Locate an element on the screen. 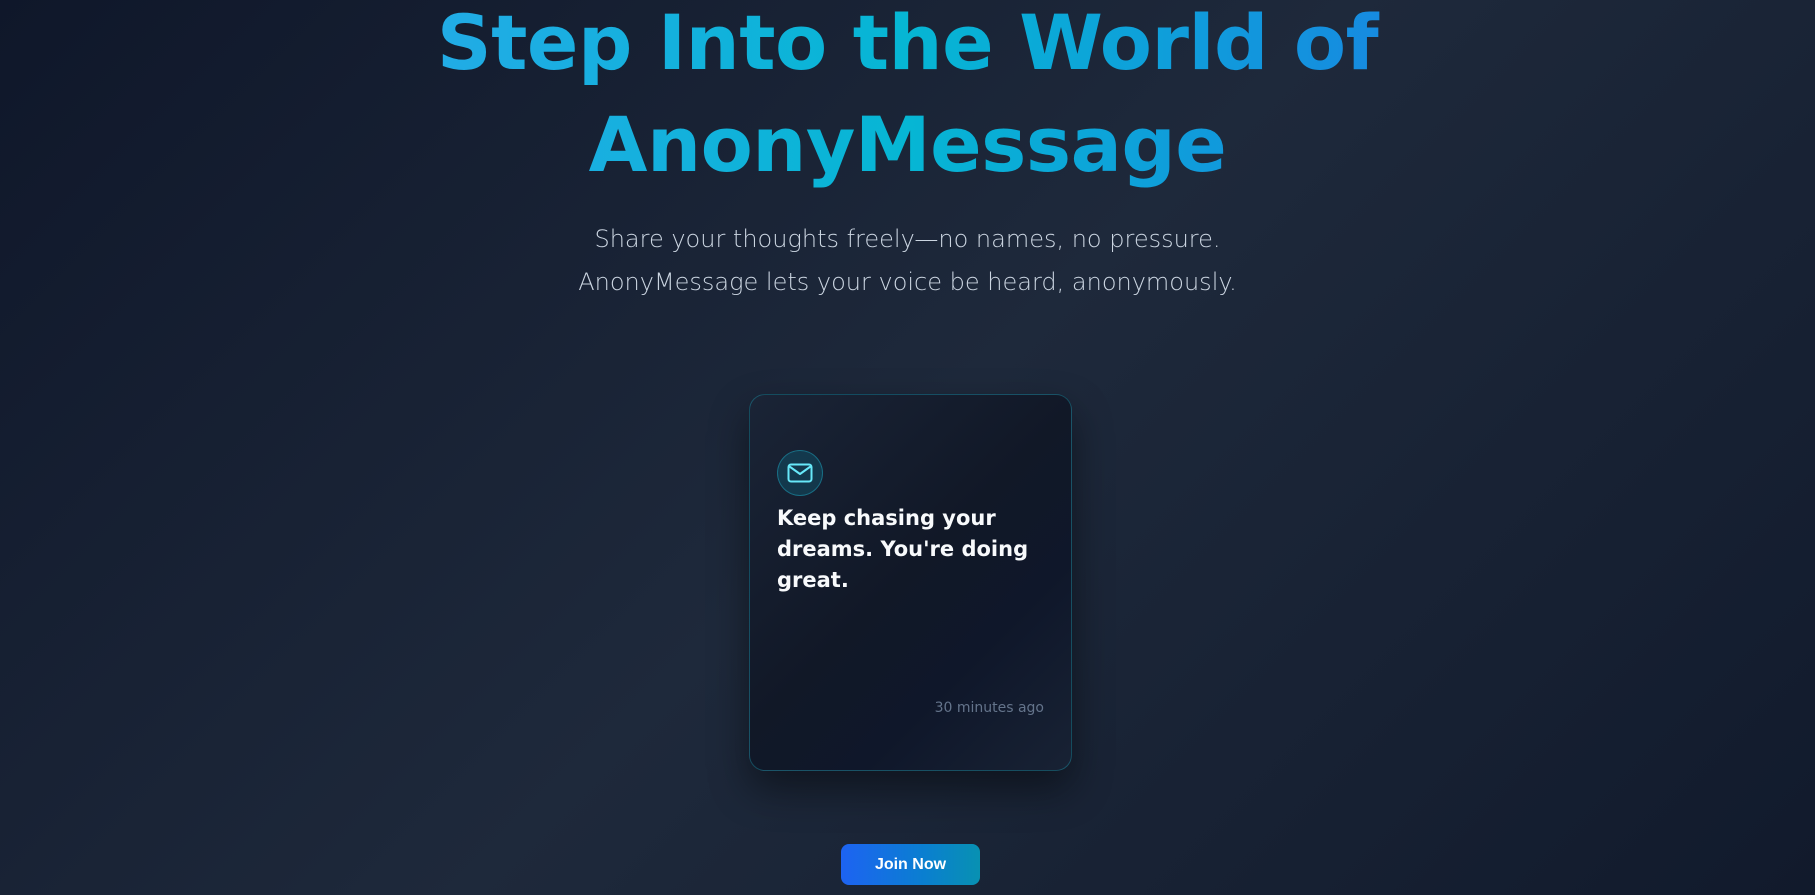 The image size is (1815, 895). join-now-button: Join Now is located at coordinates (910, 864).